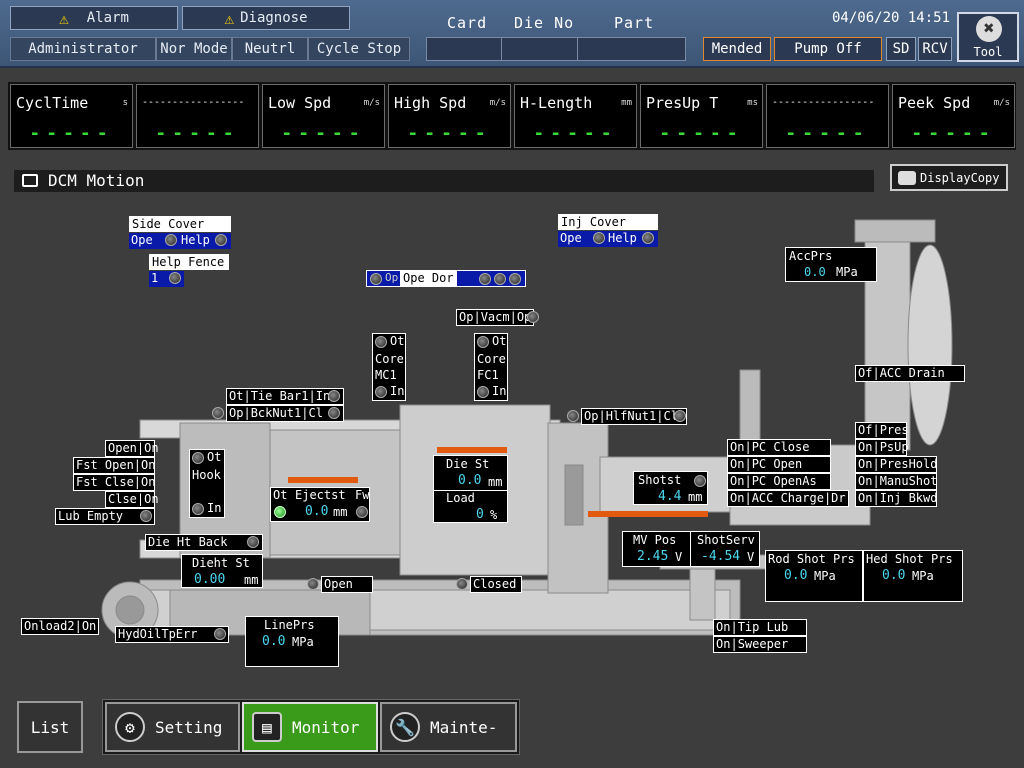 This screenshot has height=768, width=1024. I want to click on load-label: Load, so click(460, 498).